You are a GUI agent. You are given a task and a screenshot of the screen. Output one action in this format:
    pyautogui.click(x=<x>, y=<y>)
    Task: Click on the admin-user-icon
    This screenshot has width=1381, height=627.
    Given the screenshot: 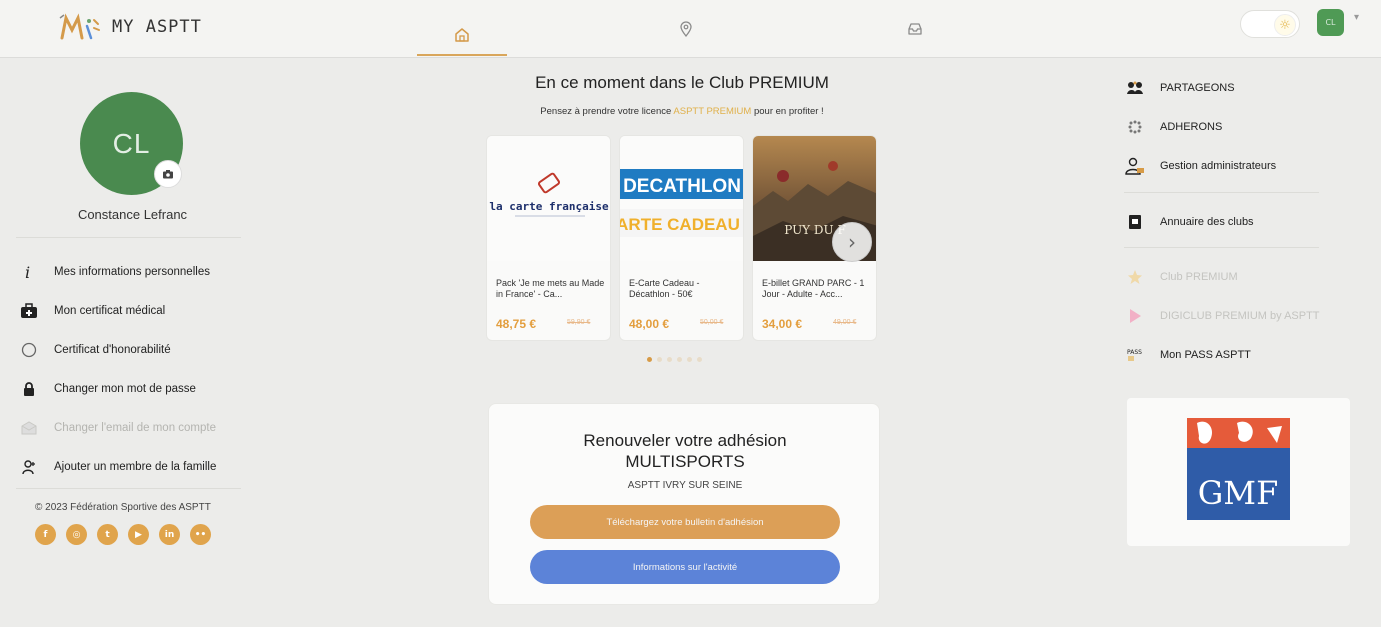 What is the action you would take?
    pyautogui.click(x=1135, y=166)
    